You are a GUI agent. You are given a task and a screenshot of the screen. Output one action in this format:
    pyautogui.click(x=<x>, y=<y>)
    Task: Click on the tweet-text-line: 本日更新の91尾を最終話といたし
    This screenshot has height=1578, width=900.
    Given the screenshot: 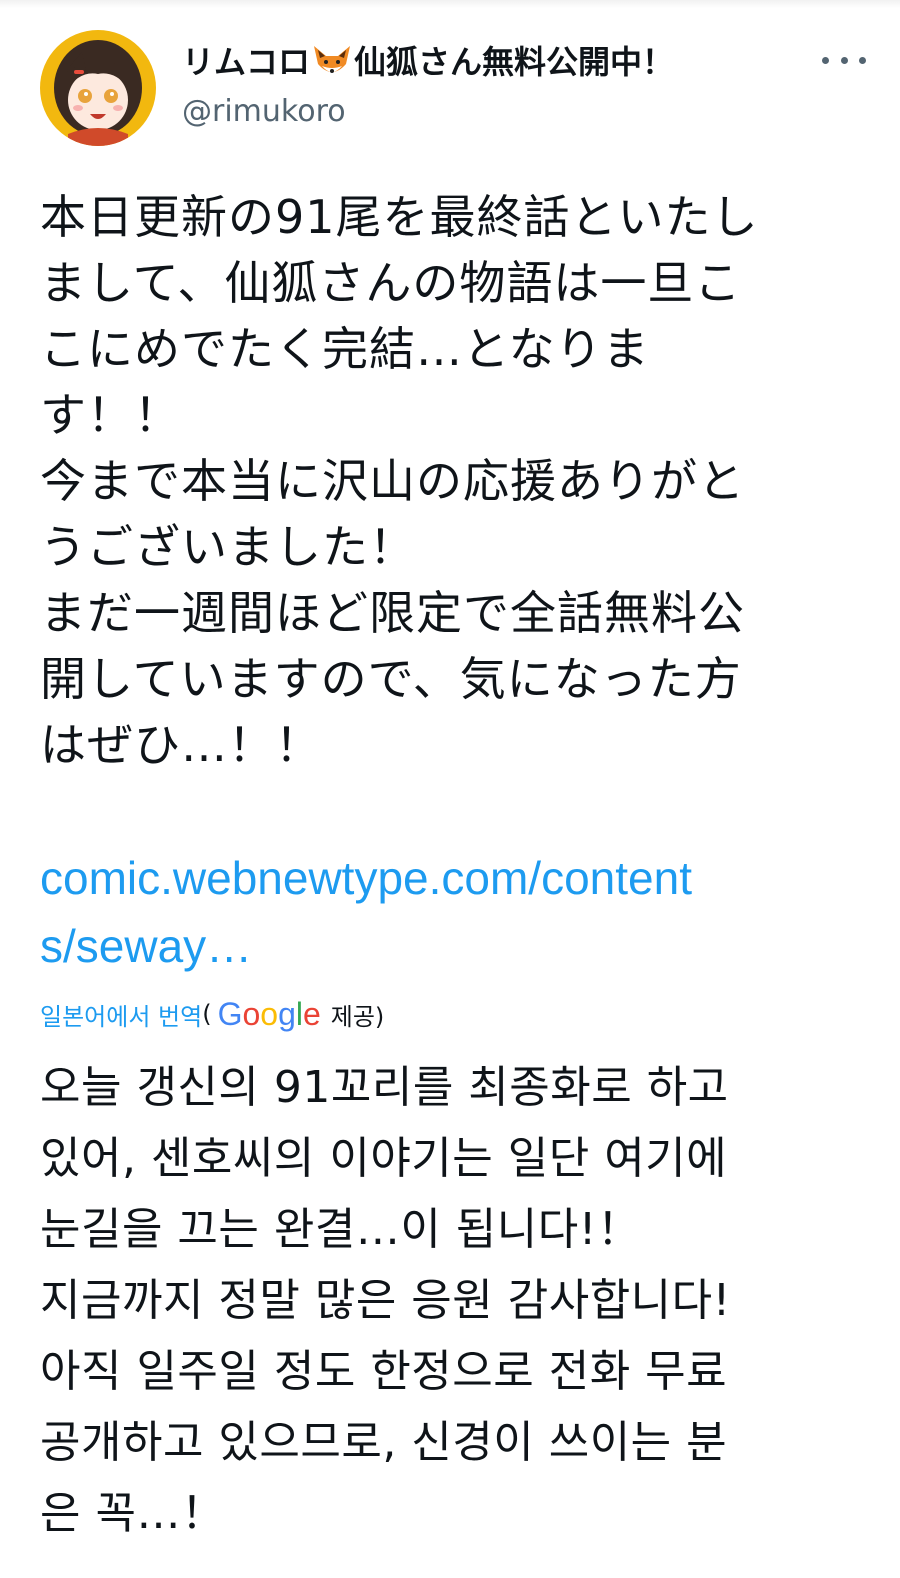 What is the action you would take?
    pyautogui.click(x=399, y=217)
    